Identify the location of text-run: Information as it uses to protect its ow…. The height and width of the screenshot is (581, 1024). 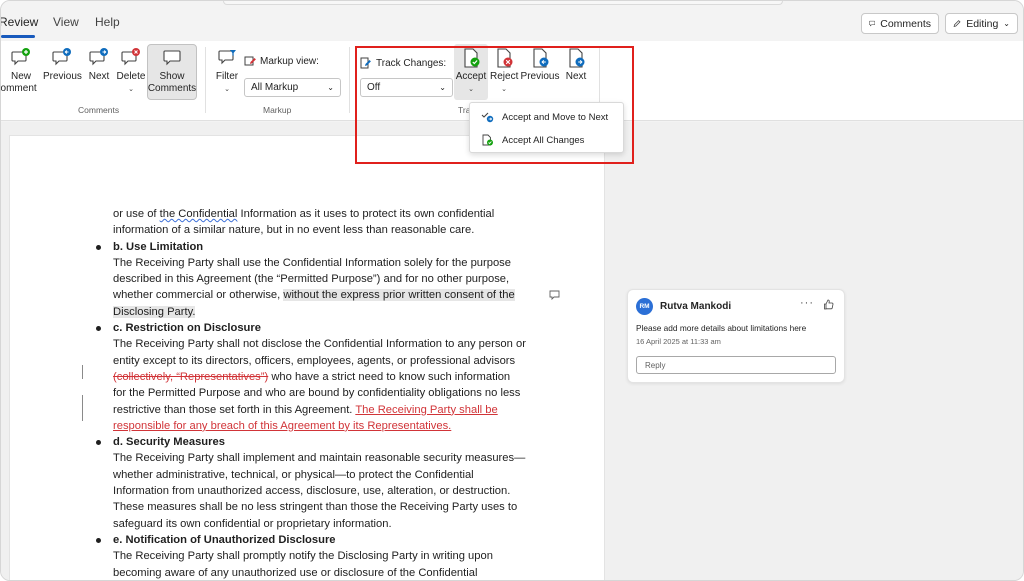
(366, 214).